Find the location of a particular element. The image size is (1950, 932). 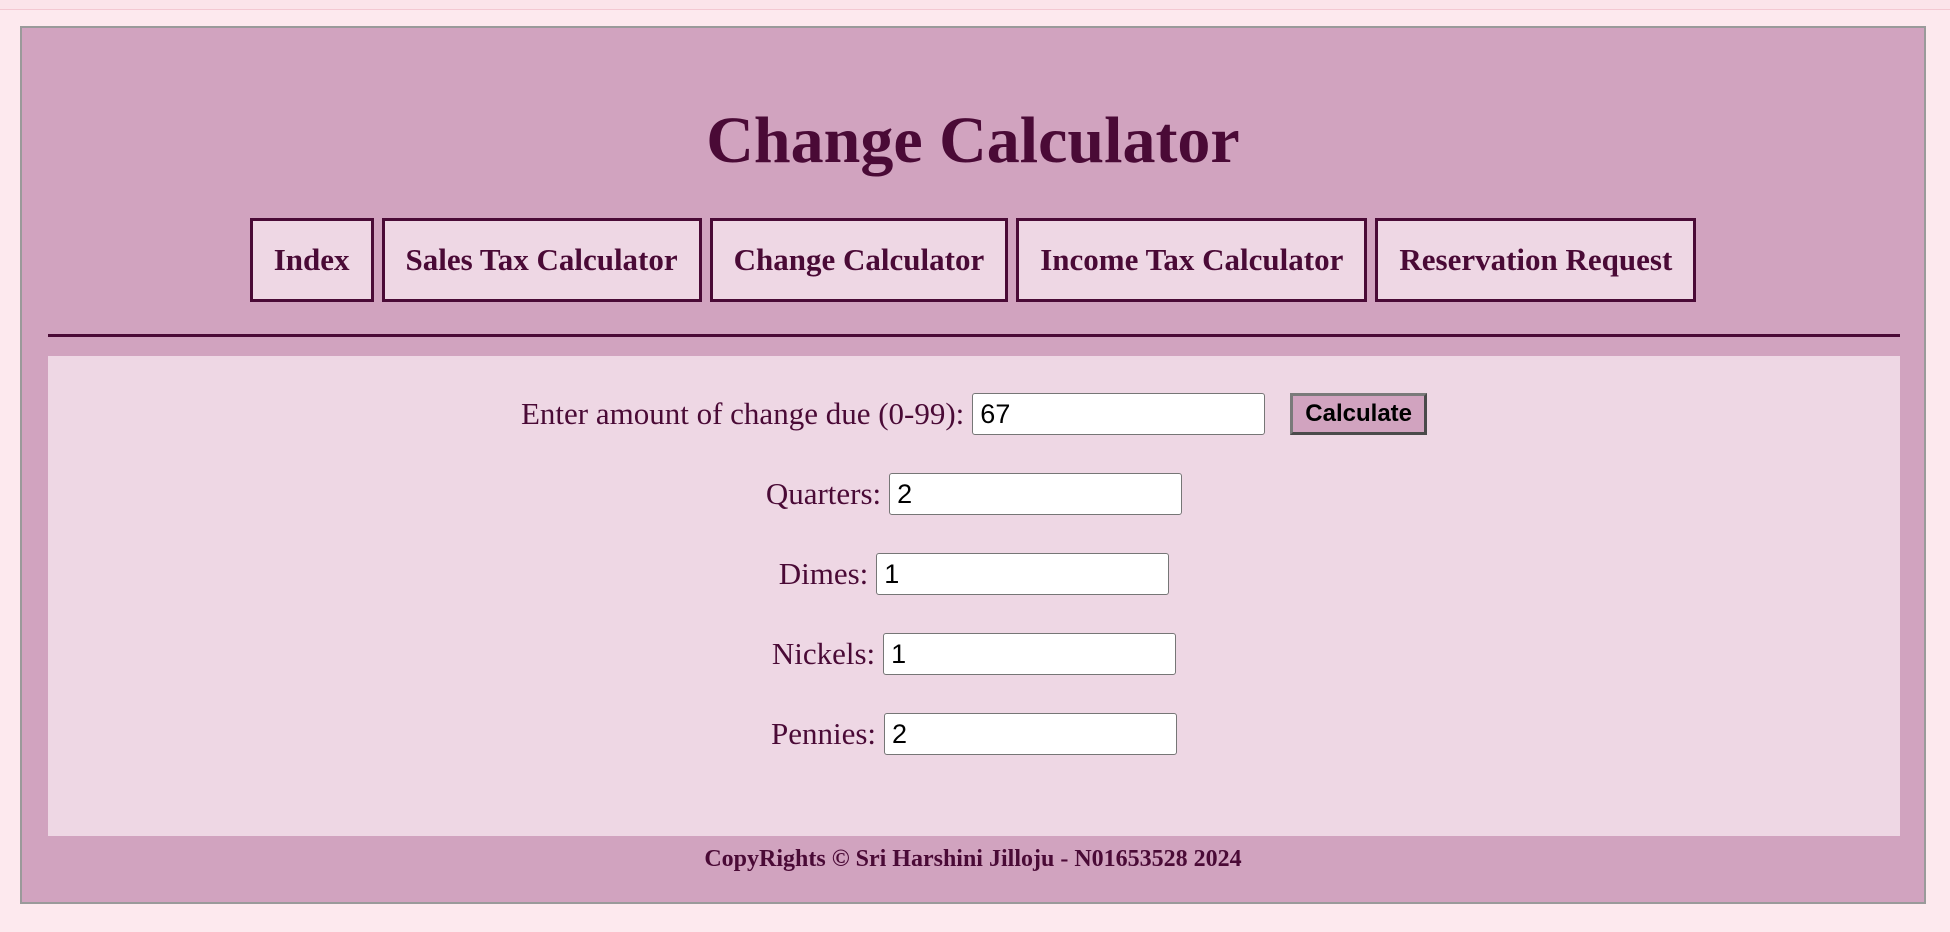

pennies-field is located at coordinates (1031, 734).